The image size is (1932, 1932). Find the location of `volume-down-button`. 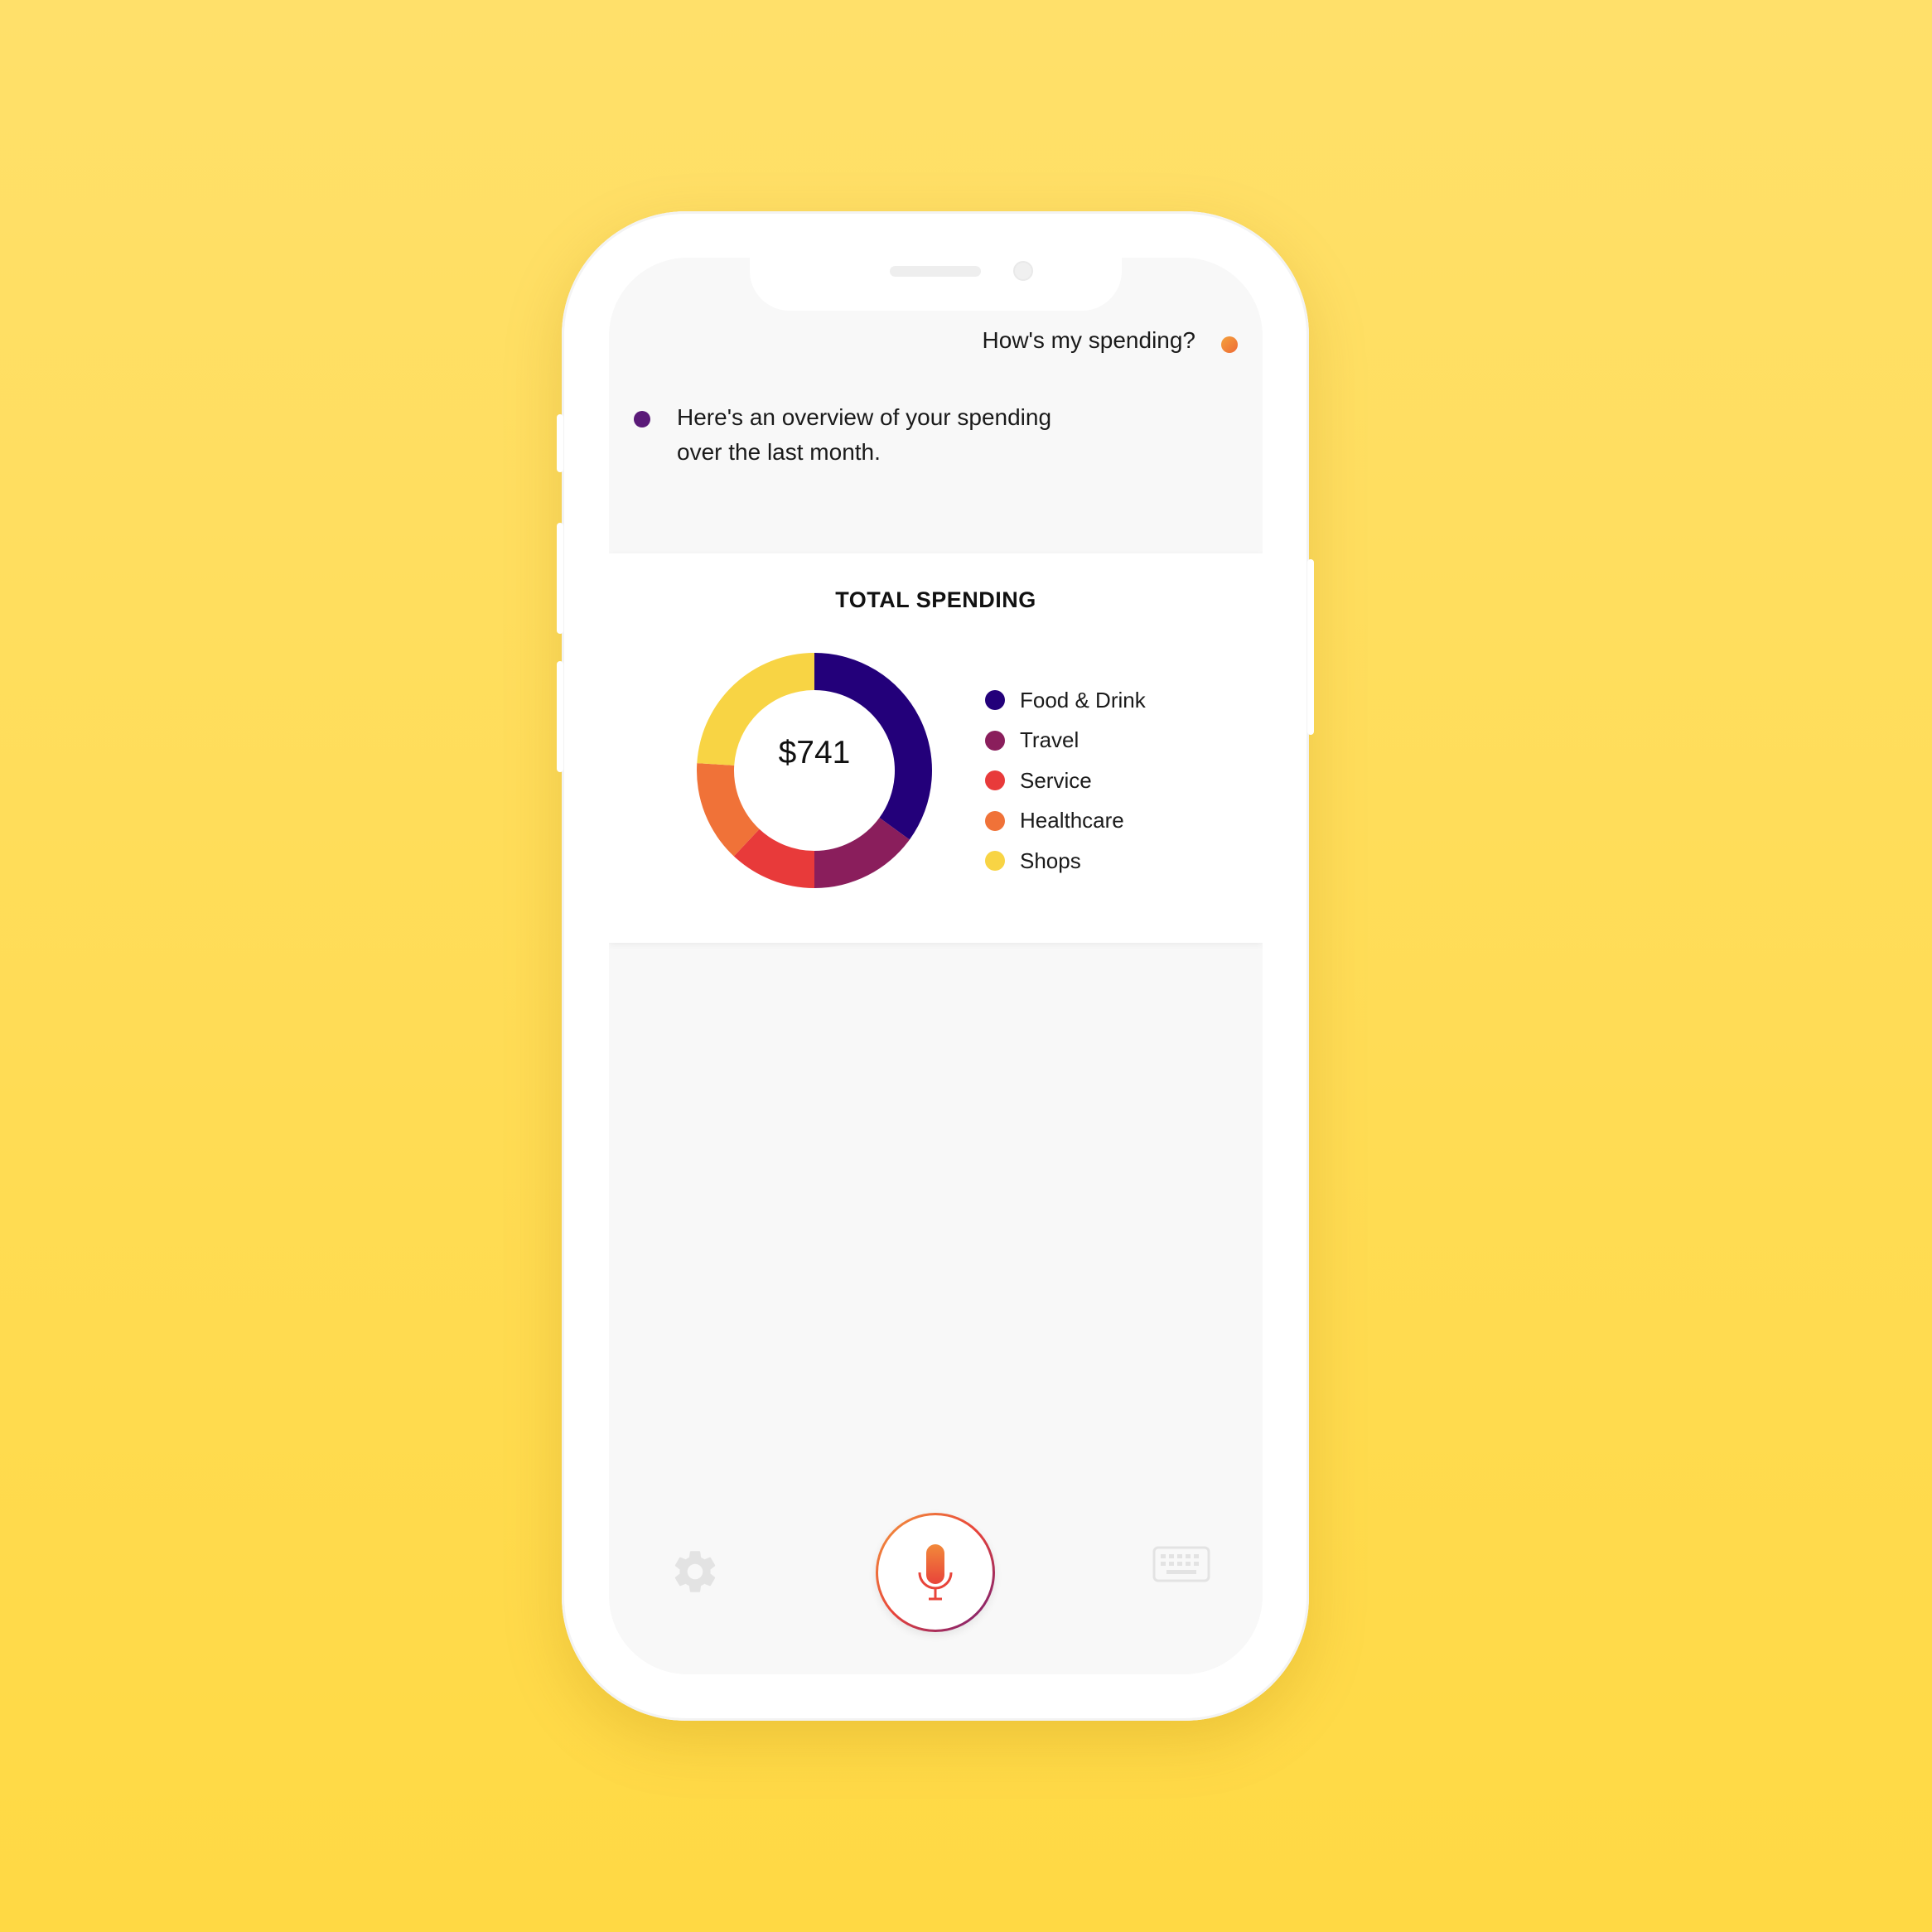

volume-down-button is located at coordinates (560, 716).